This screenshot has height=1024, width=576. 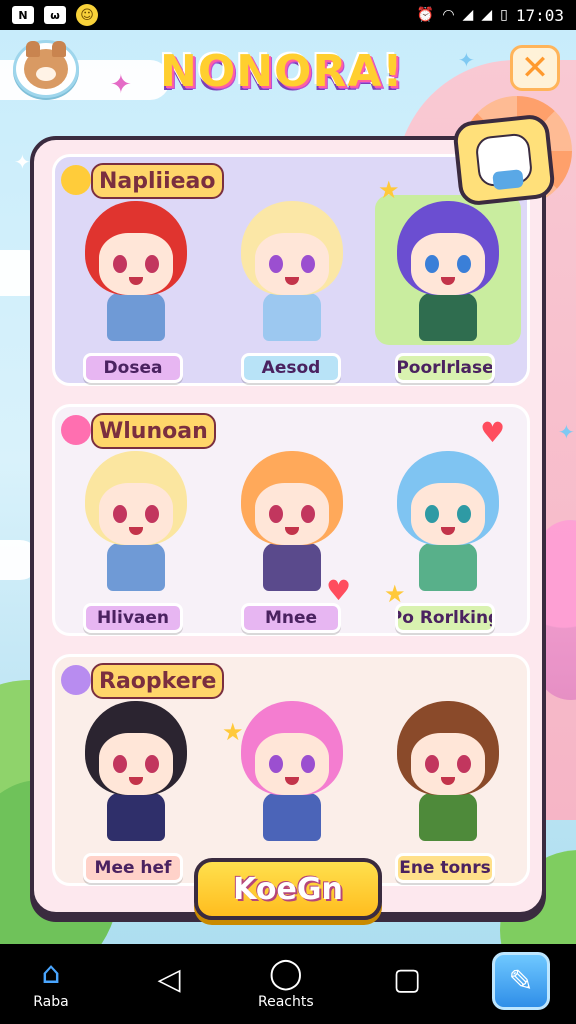 I want to click on character-name-tag: Po Rorlking, so click(x=445, y=618).